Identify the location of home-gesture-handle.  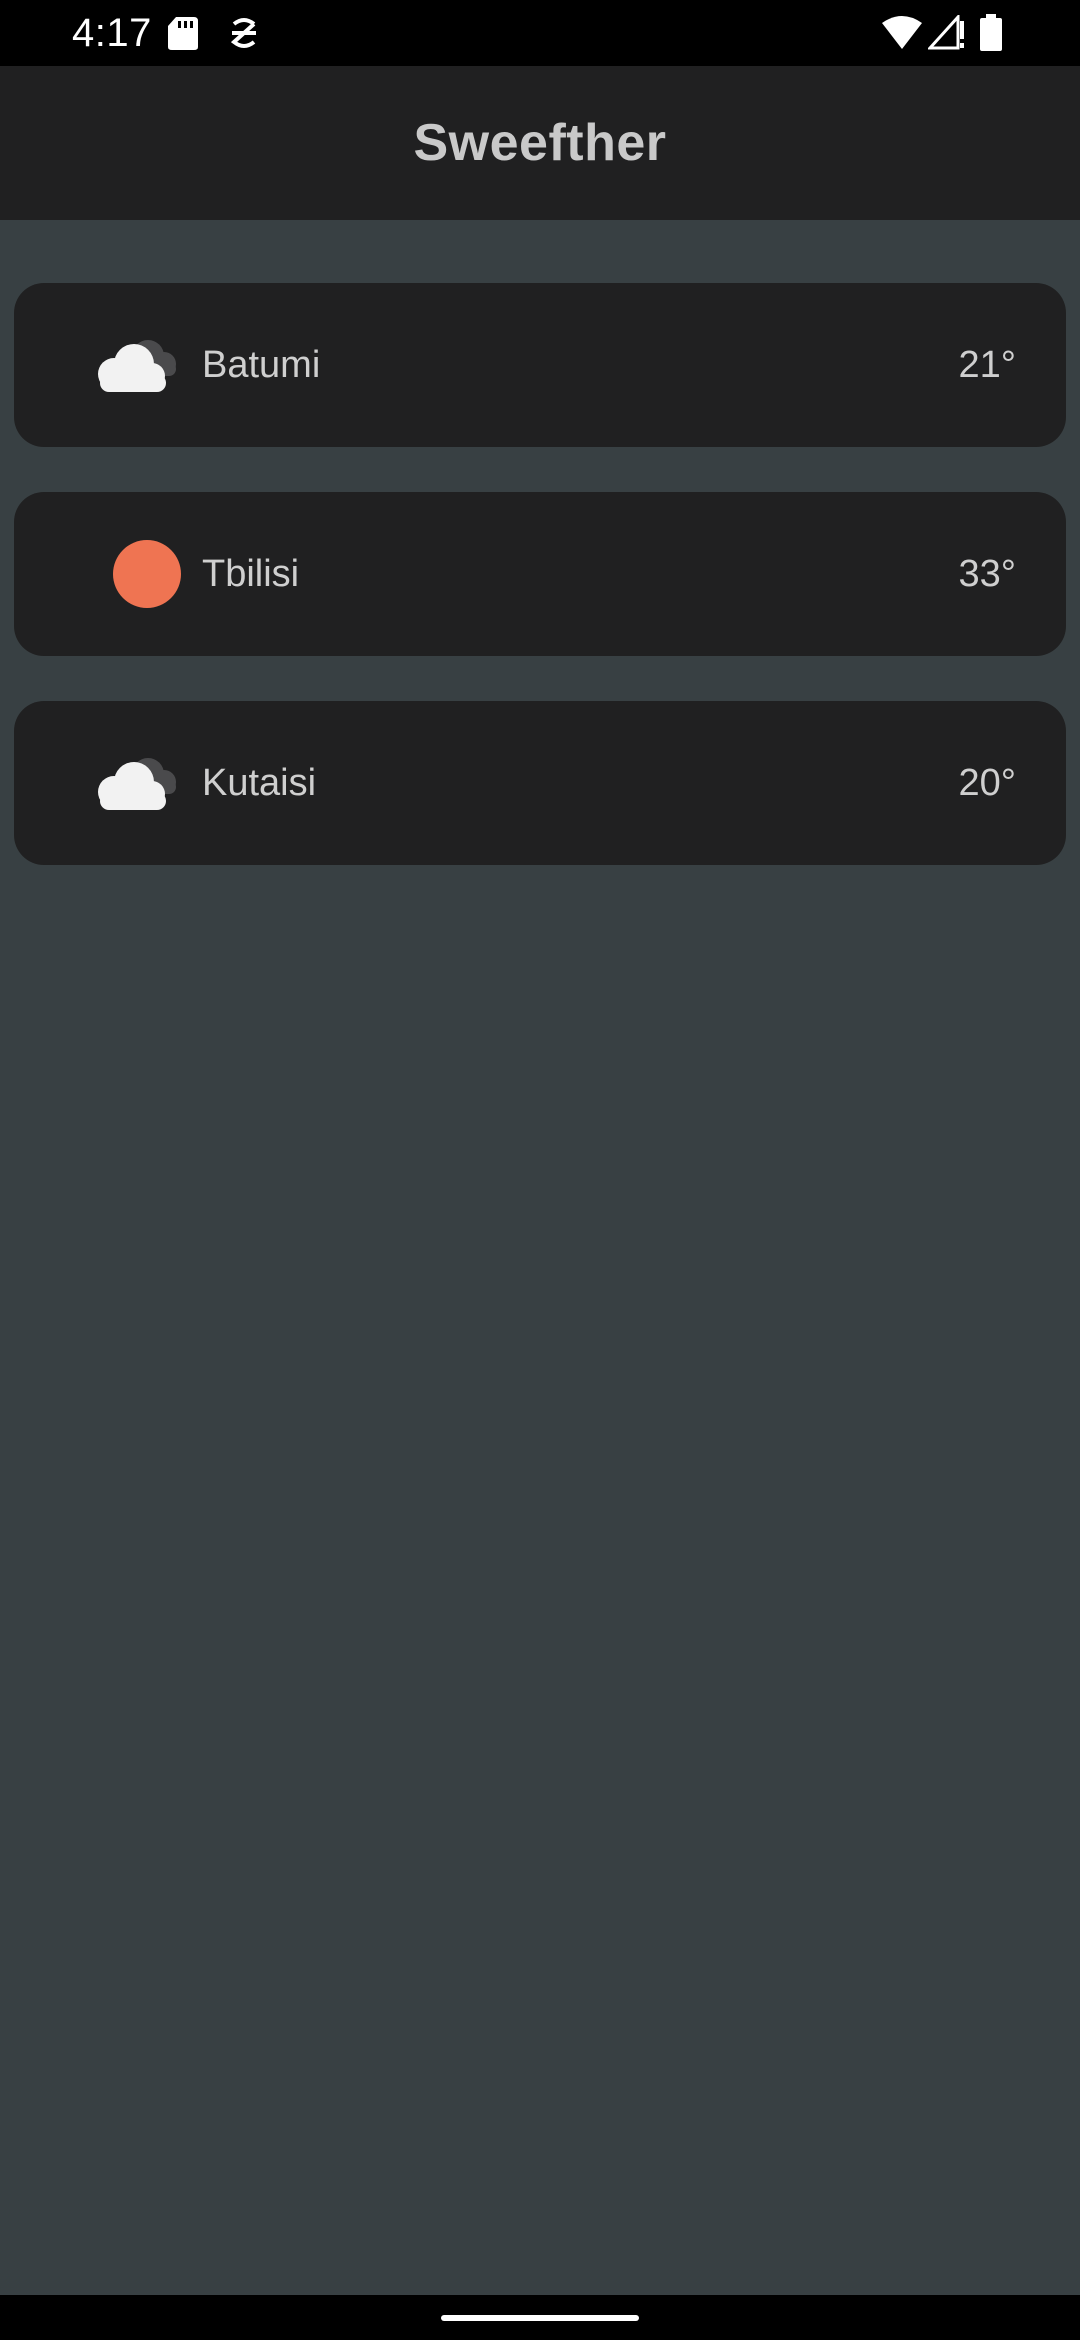
(540, 2318).